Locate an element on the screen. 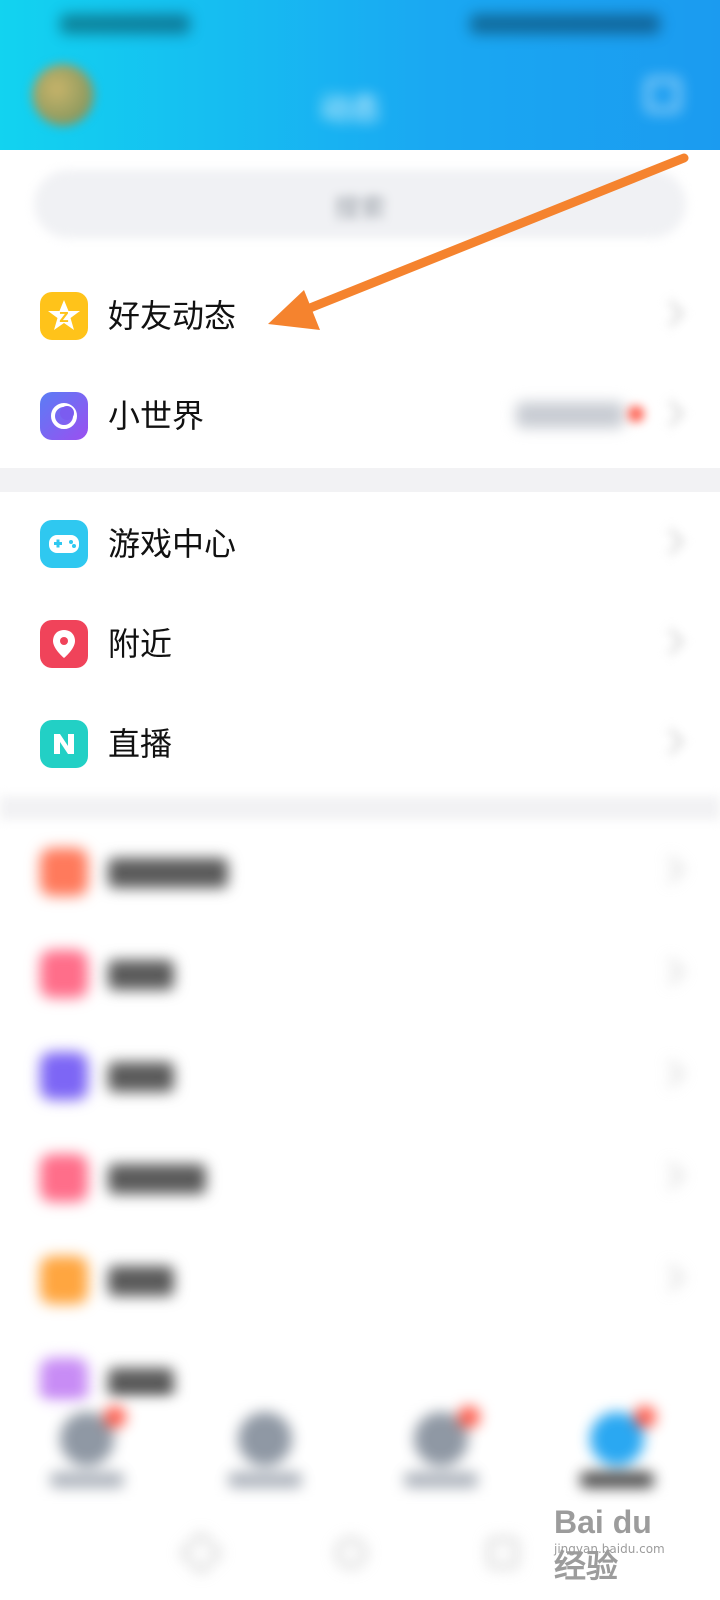 The width and height of the screenshot is (720, 1600). baidu-watermark: Bai du 经验 jingyan.baidu.com is located at coordinates (619, 1544).